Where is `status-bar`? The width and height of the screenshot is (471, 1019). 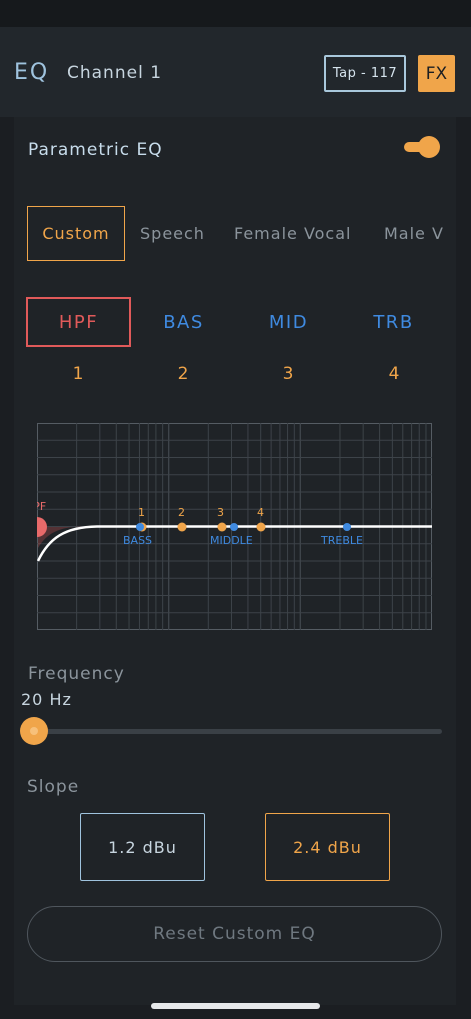
status-bar is located at coordinates (235, 13).